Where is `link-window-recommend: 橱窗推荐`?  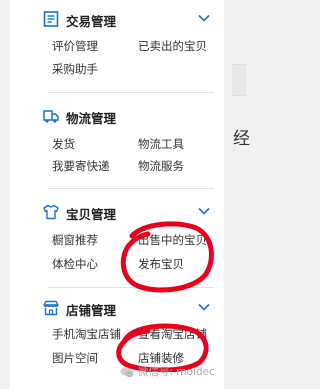
link-window-recommend: 橱窗推荐 is located at coordinates (75, 240).